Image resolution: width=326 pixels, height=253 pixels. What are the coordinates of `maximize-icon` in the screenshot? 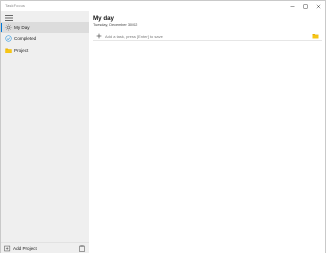 It's located at (305, 6).